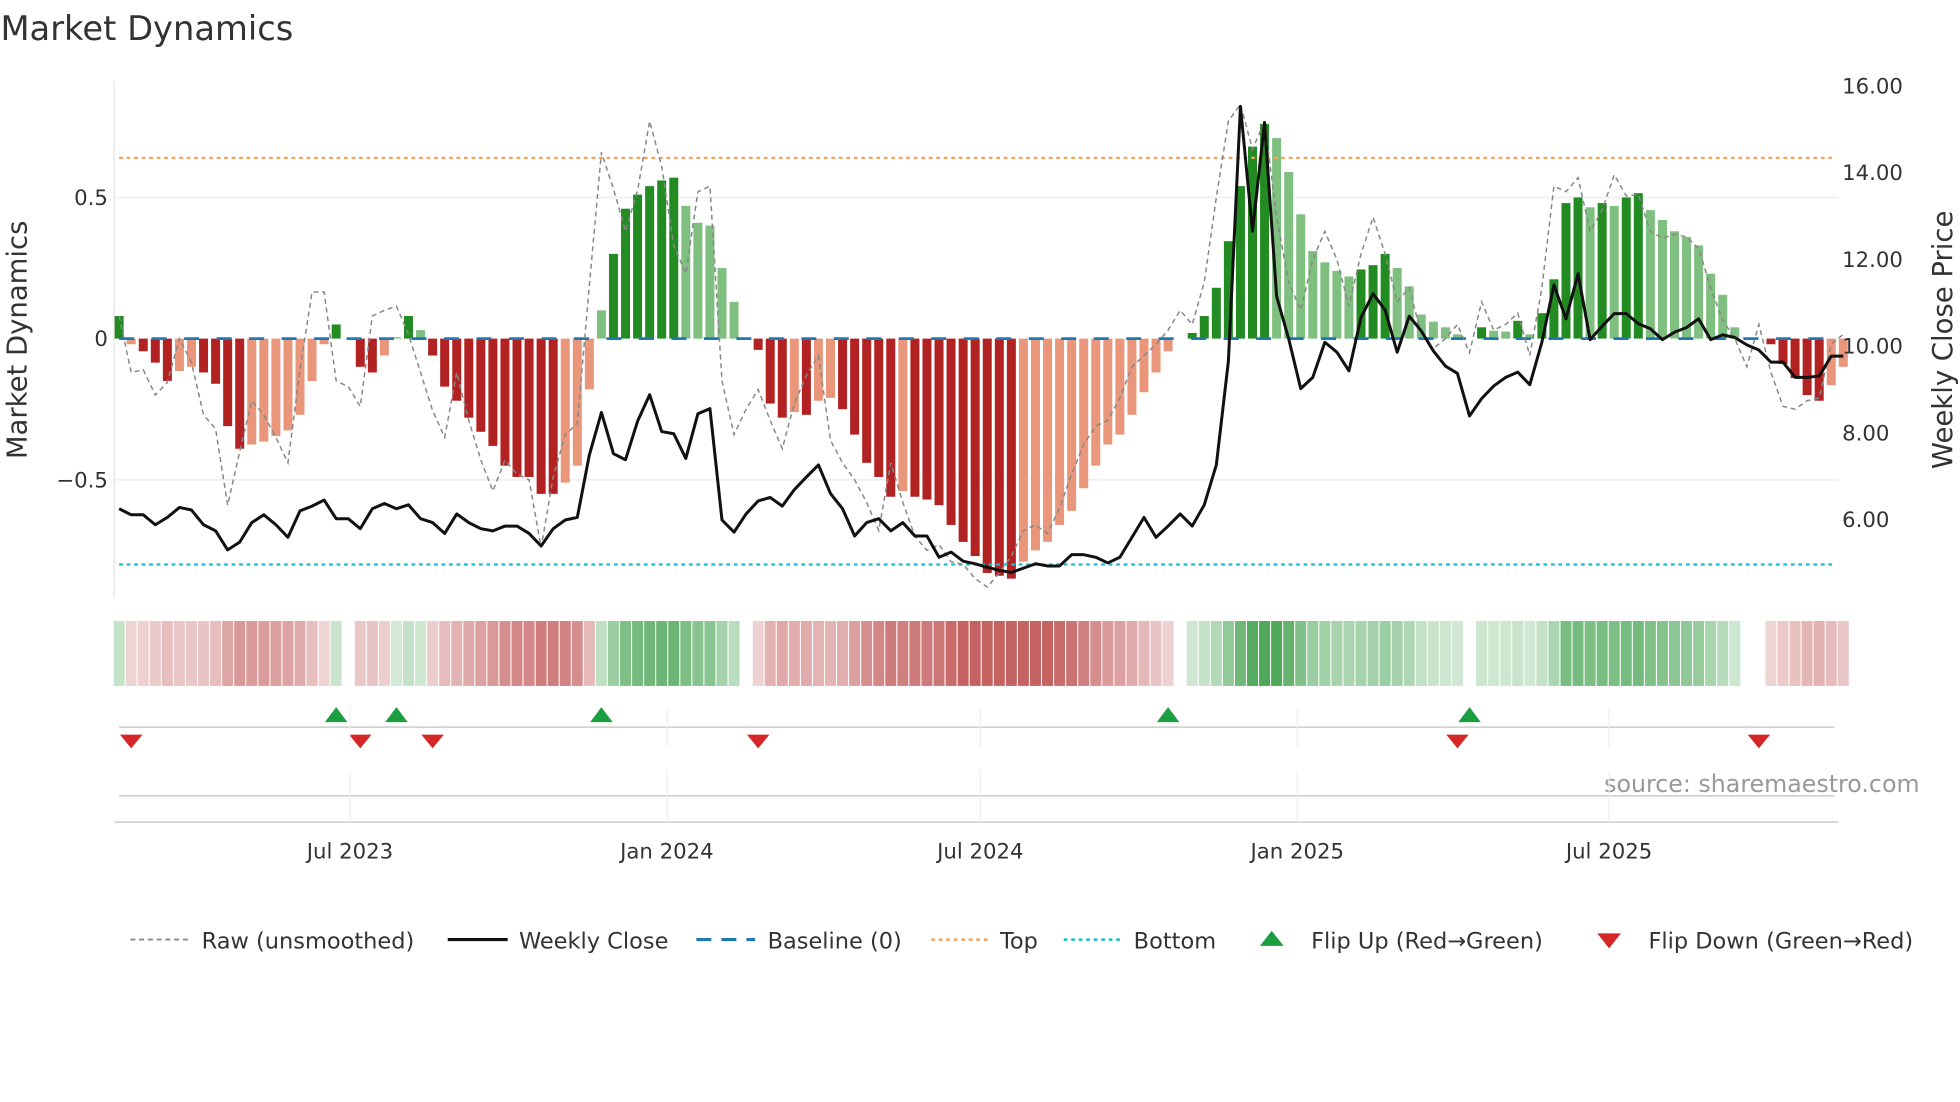 The width and height of the screenshot is (1960, 1102). Describe the element at coordinates (1780, 941) in the screenshot. I see `legend-flip-down-label: Flip Down (Green→Red)` at that location.